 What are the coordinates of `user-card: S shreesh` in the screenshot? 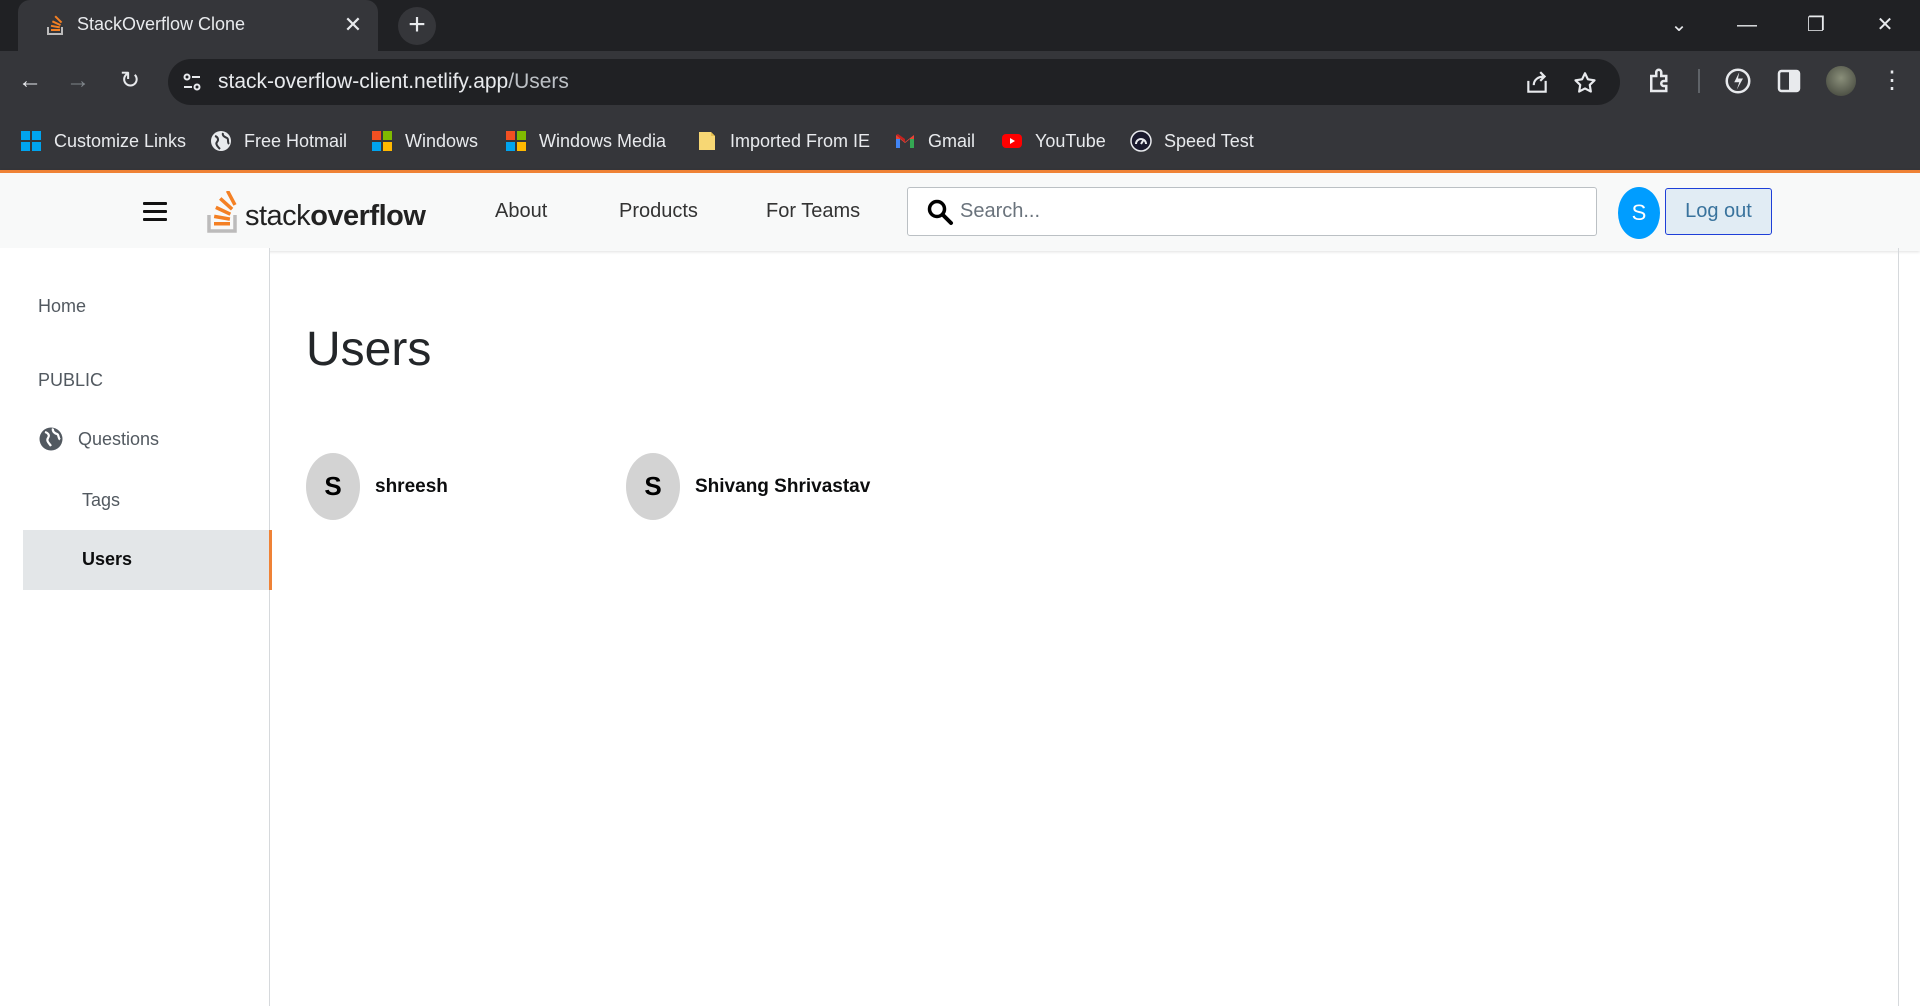 It's located at (377, 486).